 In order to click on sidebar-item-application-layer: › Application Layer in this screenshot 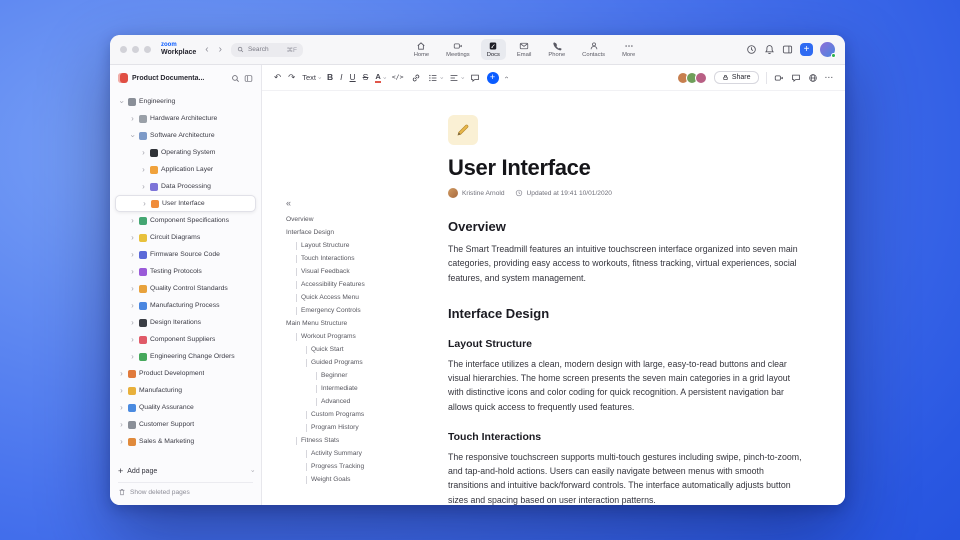, I will do `click(185, 169)`.